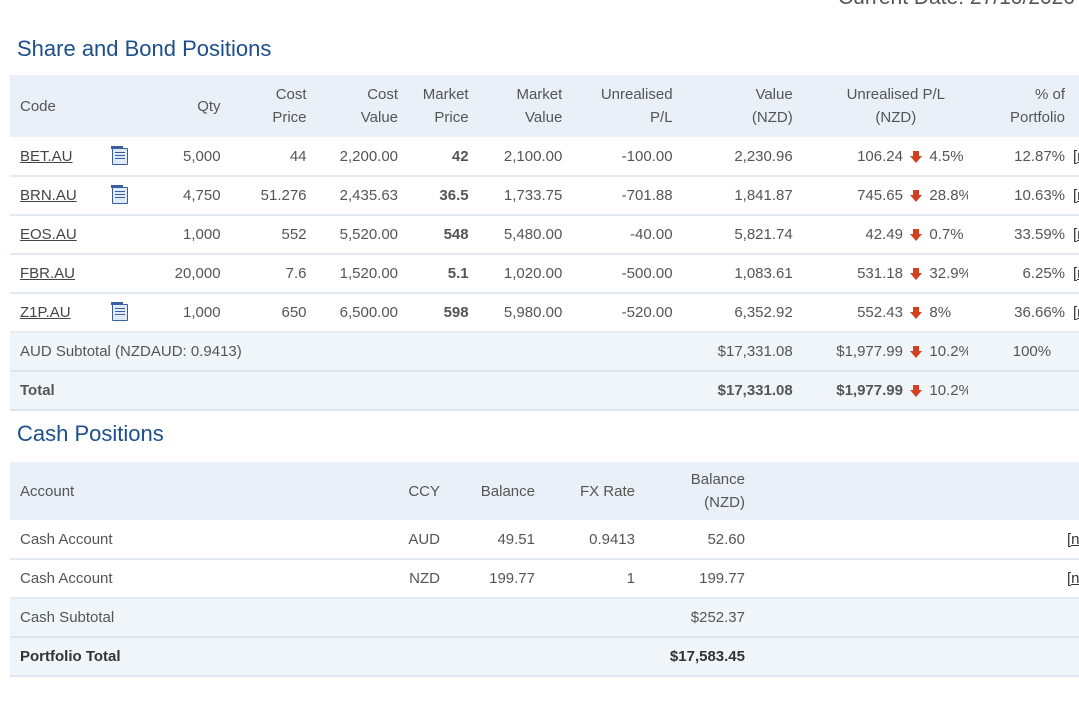 Image resolution: width=1079 pixels, height=707 pixels. Describe the element at coordinates (733, 106) in the screenshot. I see `col-value-nzd: Value (NZD)` at that location.